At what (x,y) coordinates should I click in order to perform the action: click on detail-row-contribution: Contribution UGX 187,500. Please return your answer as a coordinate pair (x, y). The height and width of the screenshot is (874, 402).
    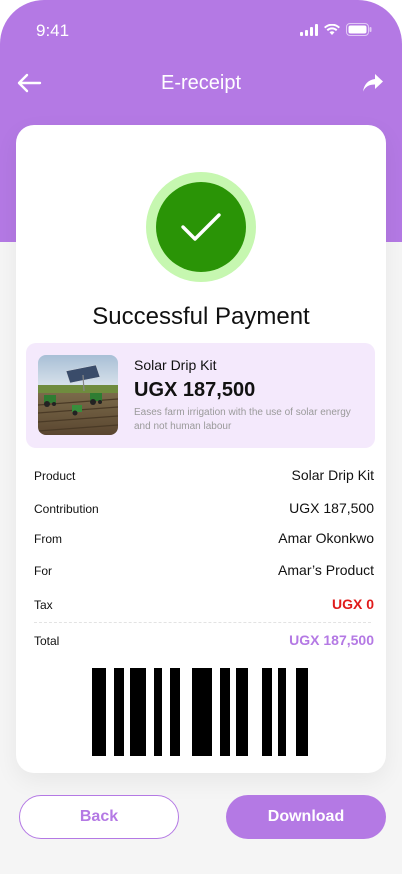
    Looking at the image, I should click on (204, 510).